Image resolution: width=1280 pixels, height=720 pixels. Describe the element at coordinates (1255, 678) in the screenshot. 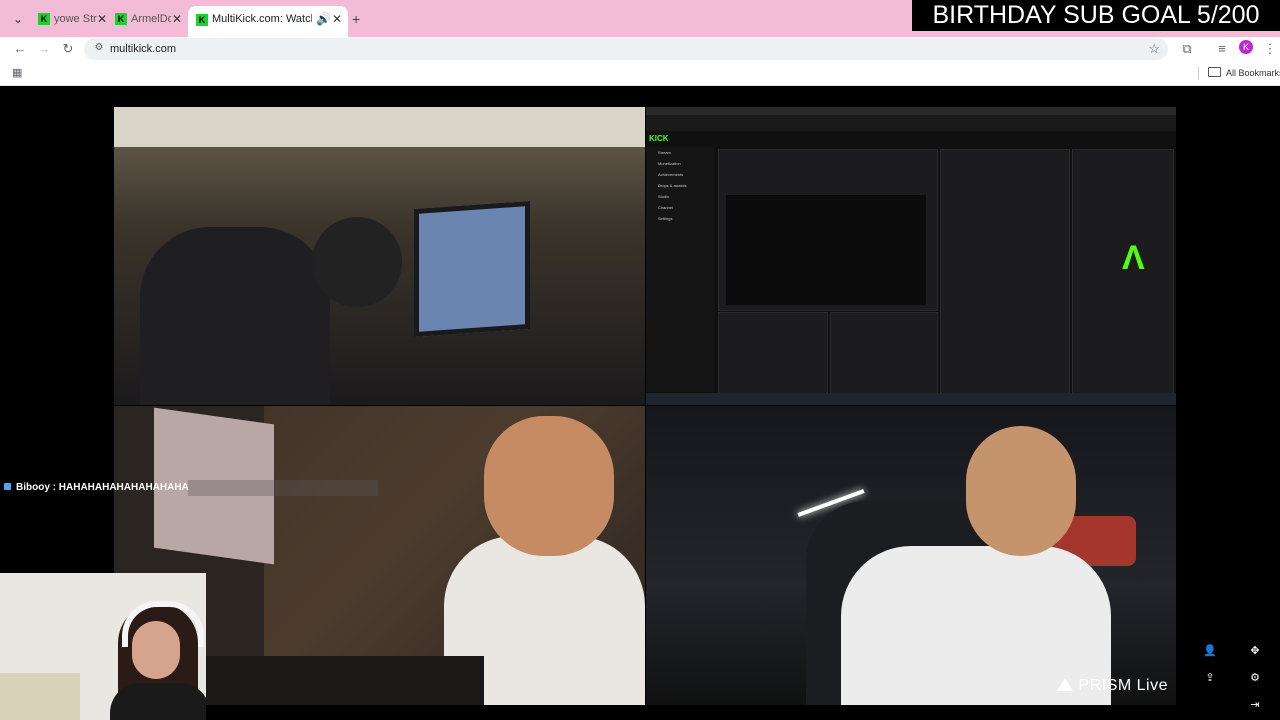

I see `settings-icon: ⚙` at that location.